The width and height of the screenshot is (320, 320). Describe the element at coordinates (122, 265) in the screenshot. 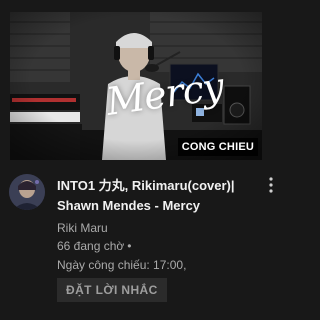

I see `premiere-time: Ngày công chiếu: 17:00,` at that location.